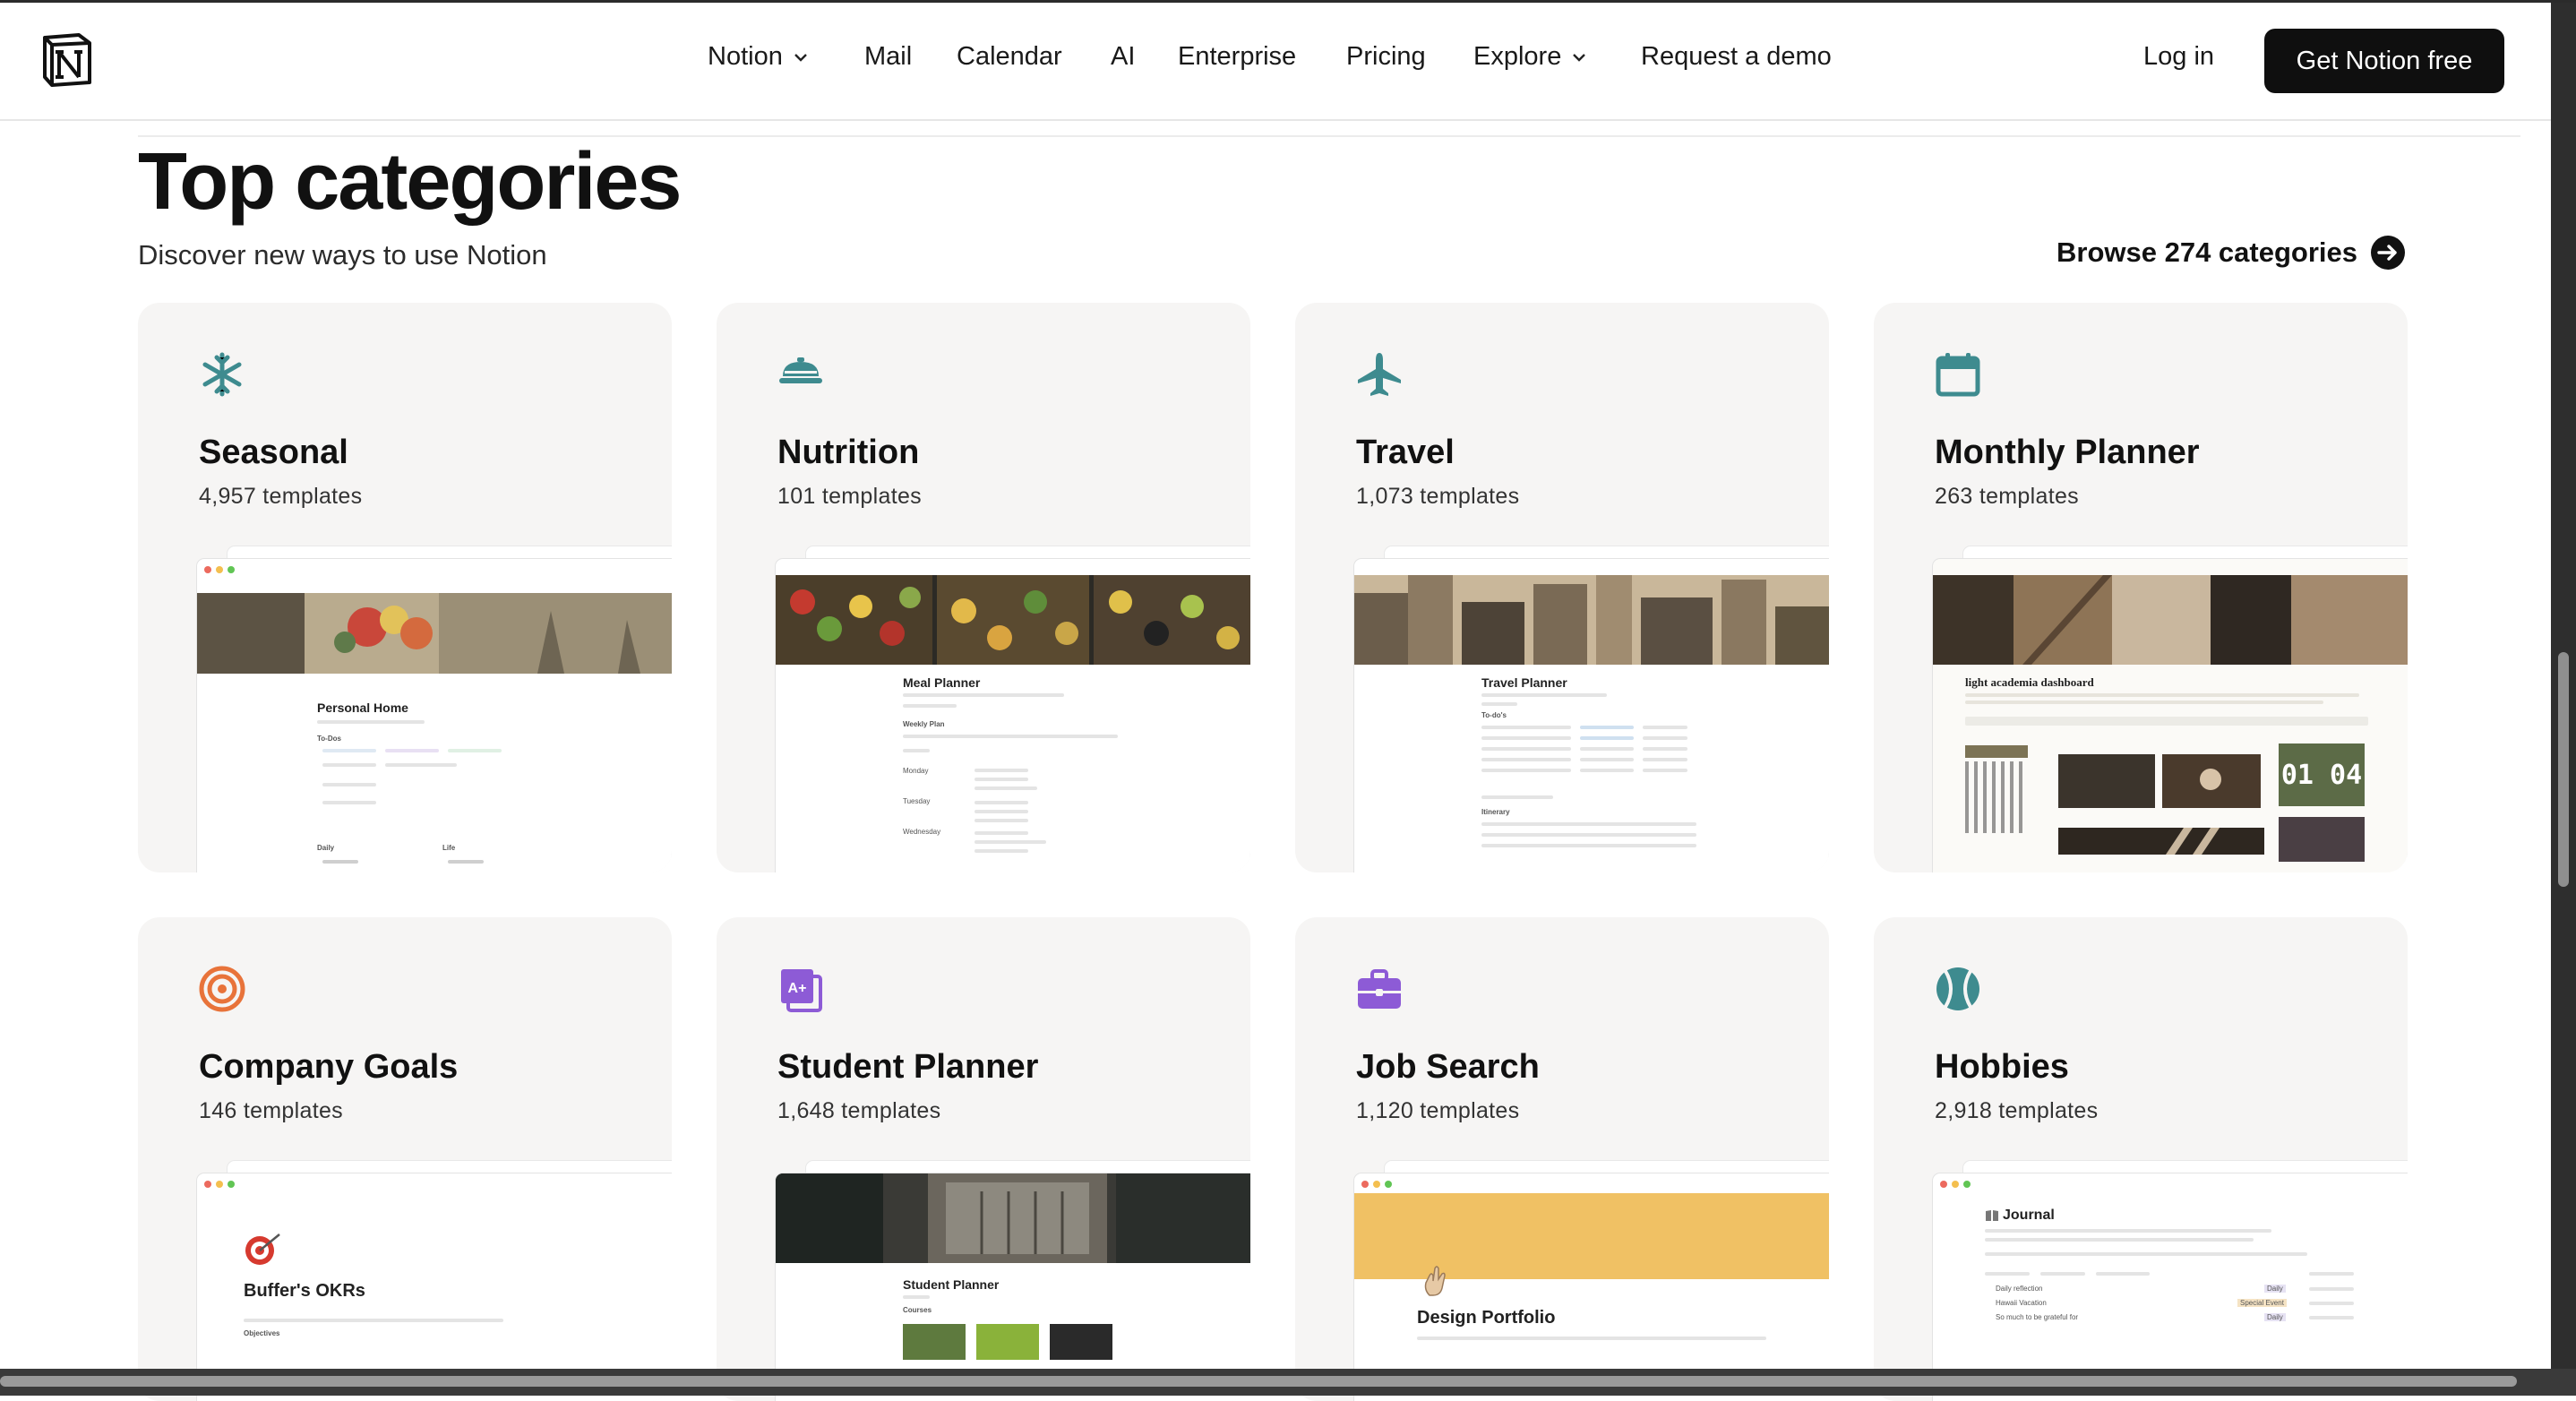 The height and width of the screenshot is (1401, 2576). What do you see at coordinates (1524, 682) in the screenshot?
I see `preview-title: Travel Planner` at bounding box center [1524, 682].